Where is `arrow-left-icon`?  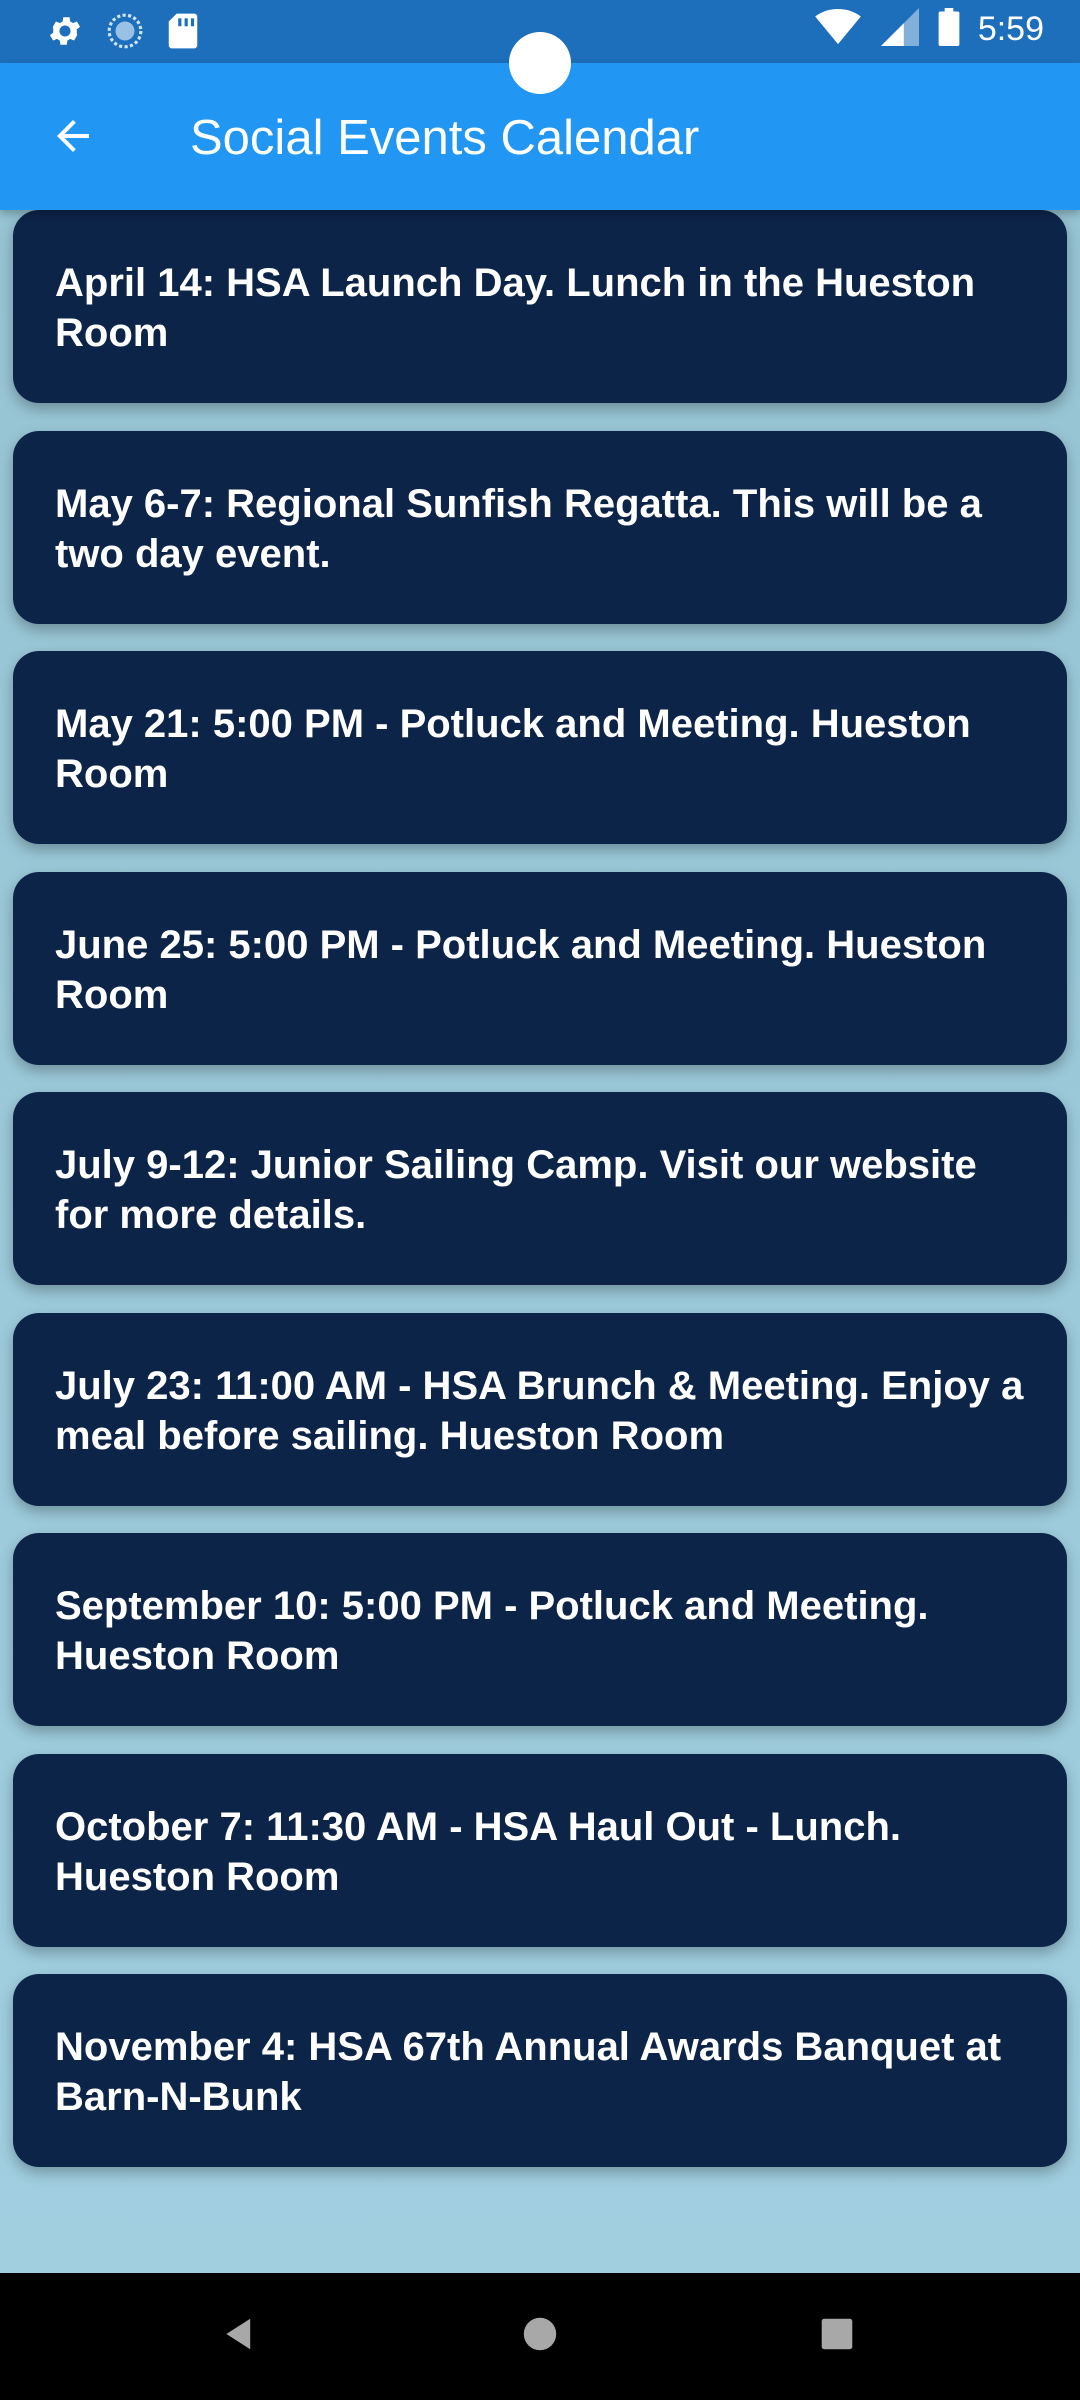 arrow-left-icon is located at coordinates (73, 138).